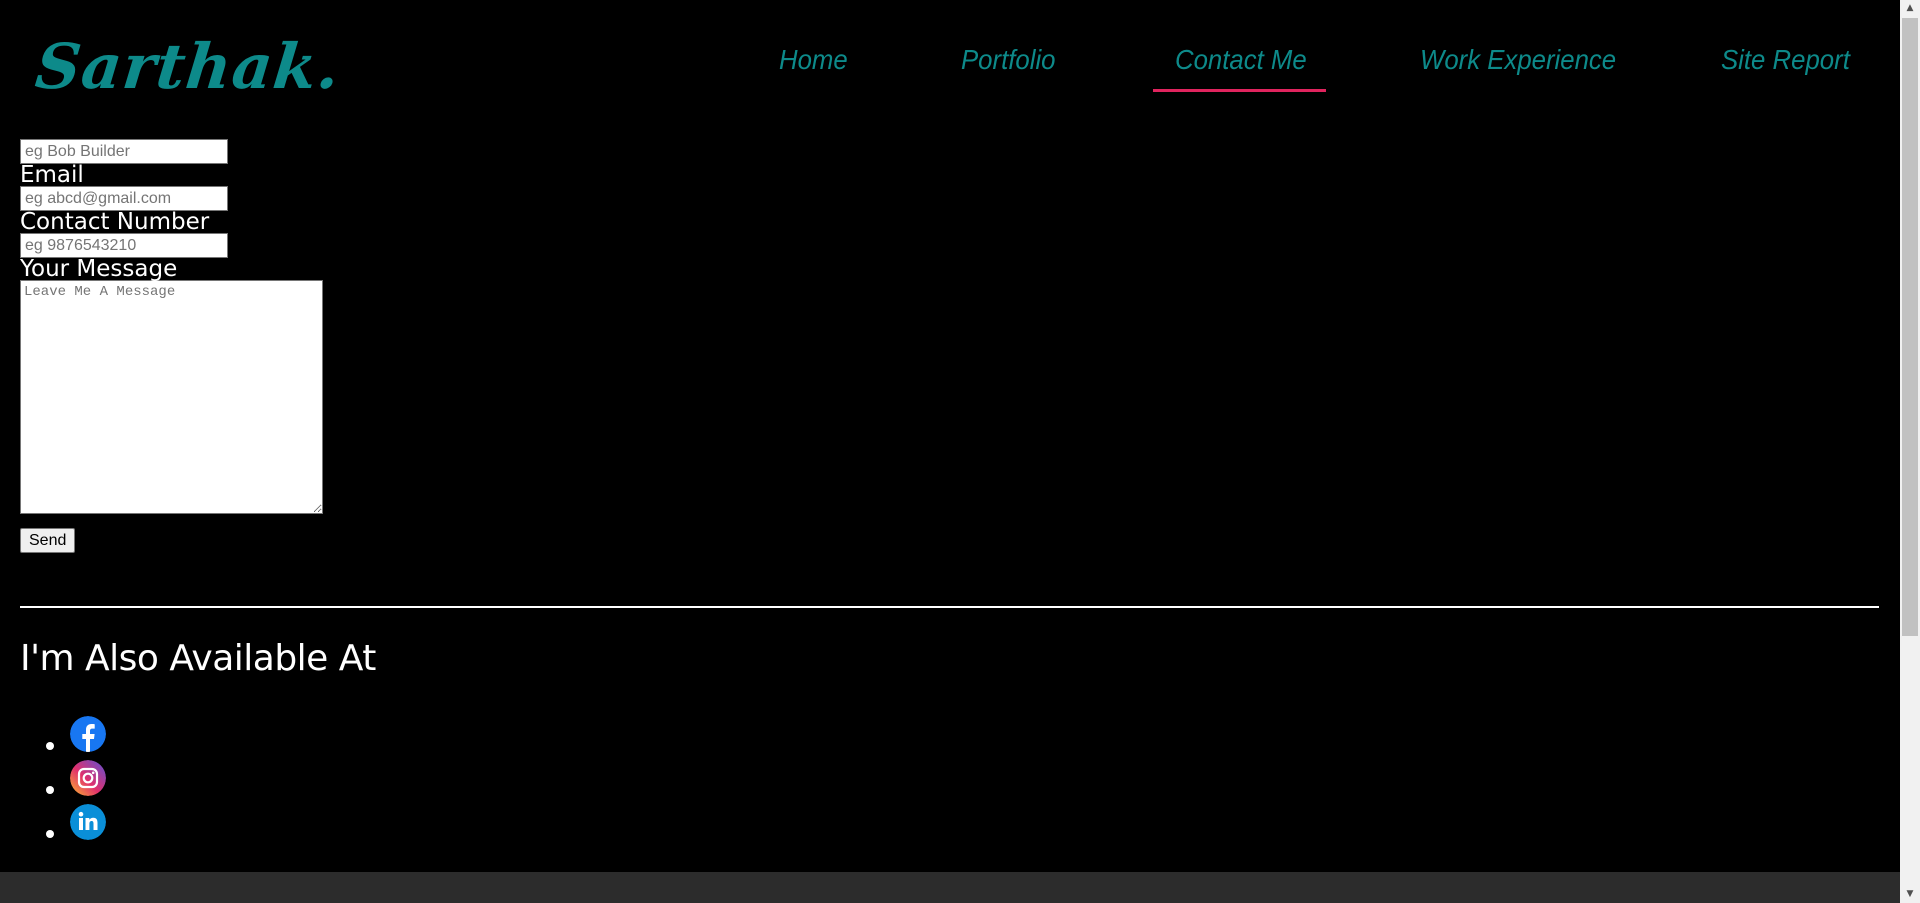 The image size is (1920, 903). Describe the element at coordinates (115, 222) in the screenshot. I see `contact-number-label: Contact Number` at that location.